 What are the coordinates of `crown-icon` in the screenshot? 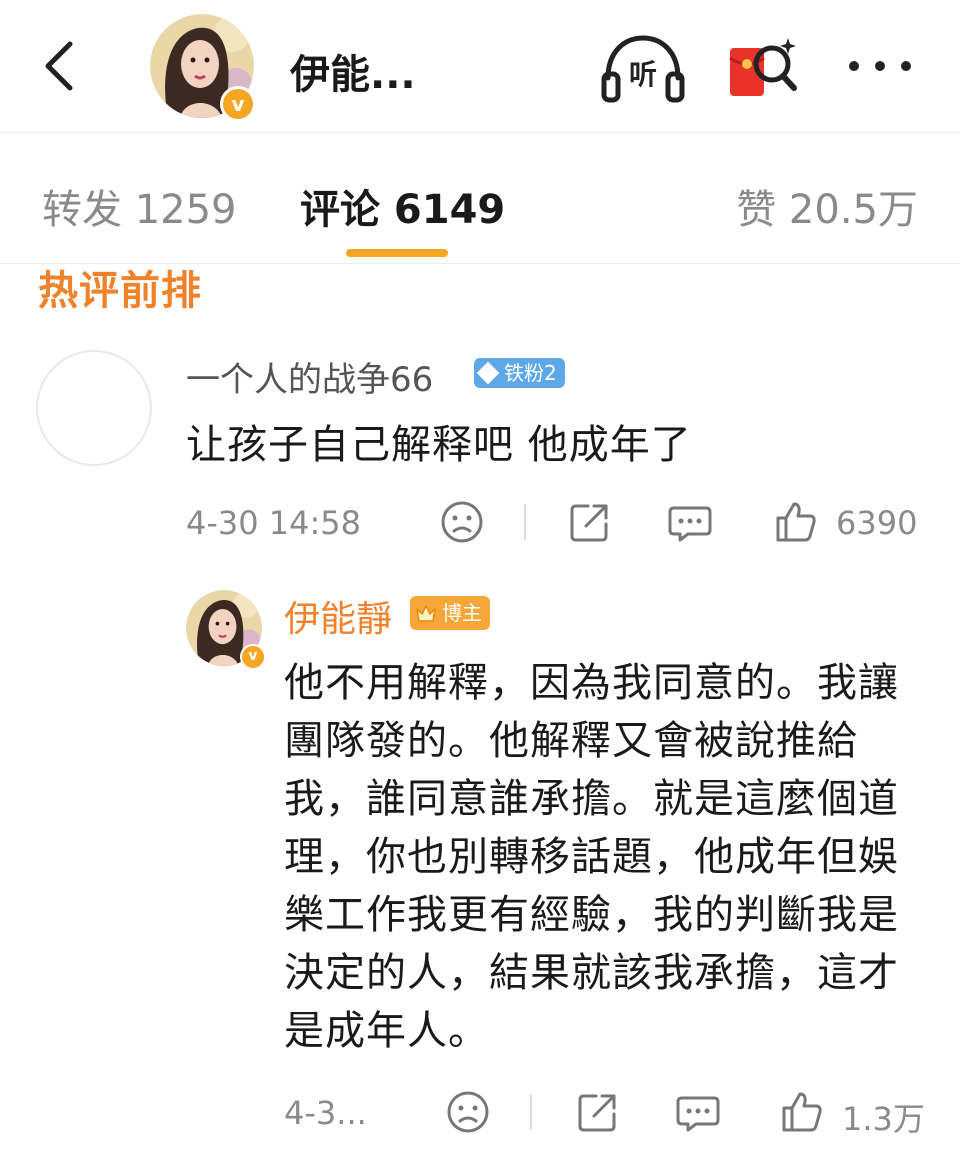 It's located at (426, 613).